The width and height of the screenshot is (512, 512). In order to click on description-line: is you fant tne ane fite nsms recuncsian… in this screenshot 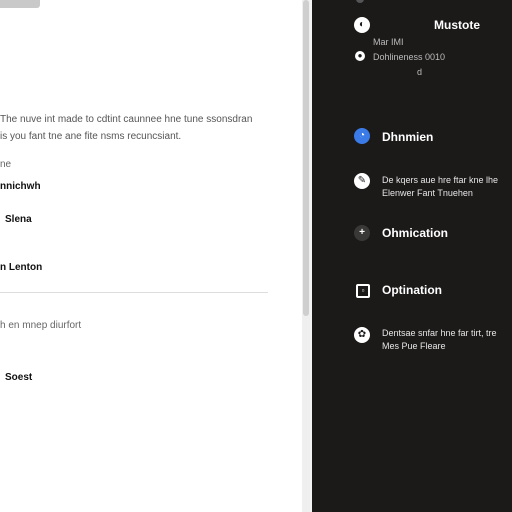, I will do `click(91, 136)`.